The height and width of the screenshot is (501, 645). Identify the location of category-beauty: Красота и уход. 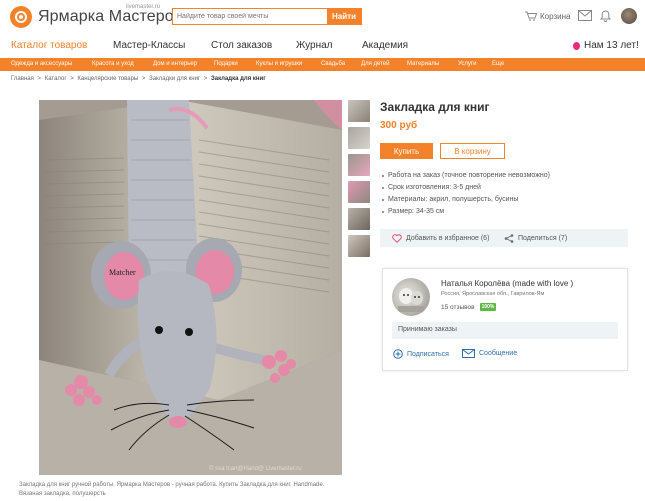
(113, 64).